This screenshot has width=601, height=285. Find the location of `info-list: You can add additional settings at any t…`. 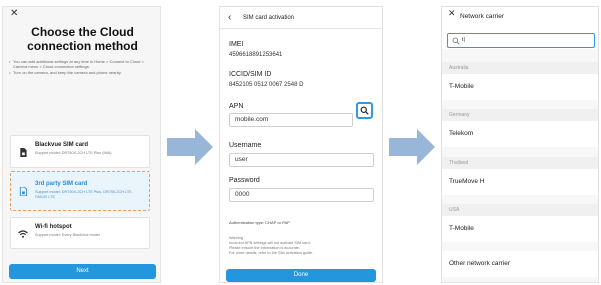

info-list: You can add additional settings at any t… is located at coordinates (84, 67).